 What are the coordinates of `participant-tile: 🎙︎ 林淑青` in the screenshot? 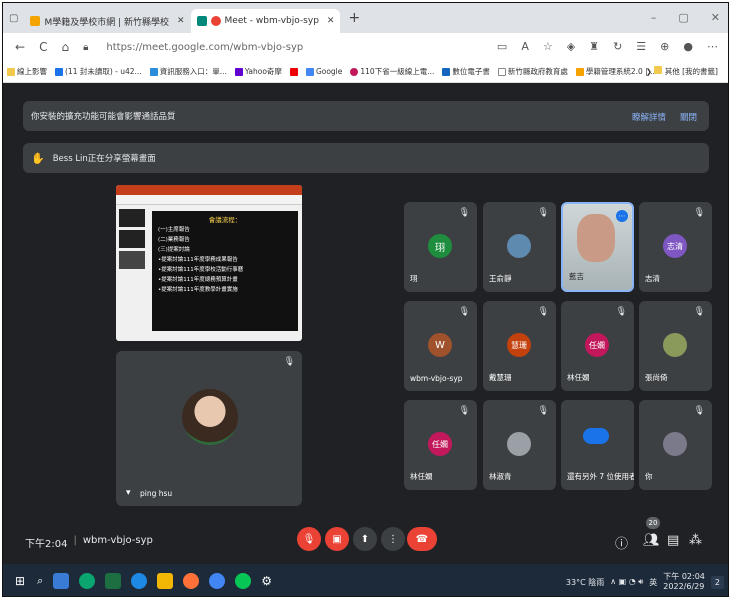 It's located at (519, 445).